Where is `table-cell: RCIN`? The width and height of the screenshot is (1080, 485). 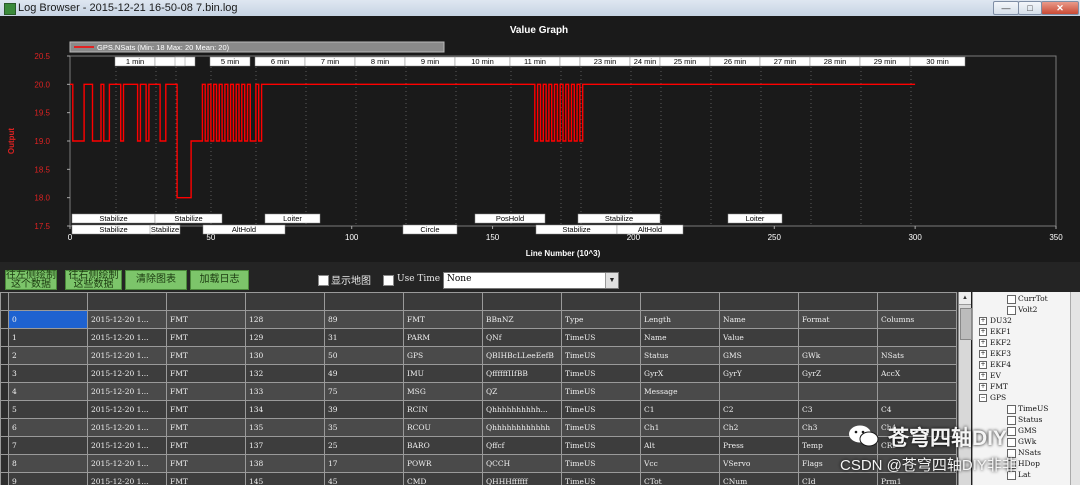 table-cell: RCIN is located at coordinates (443, 409).